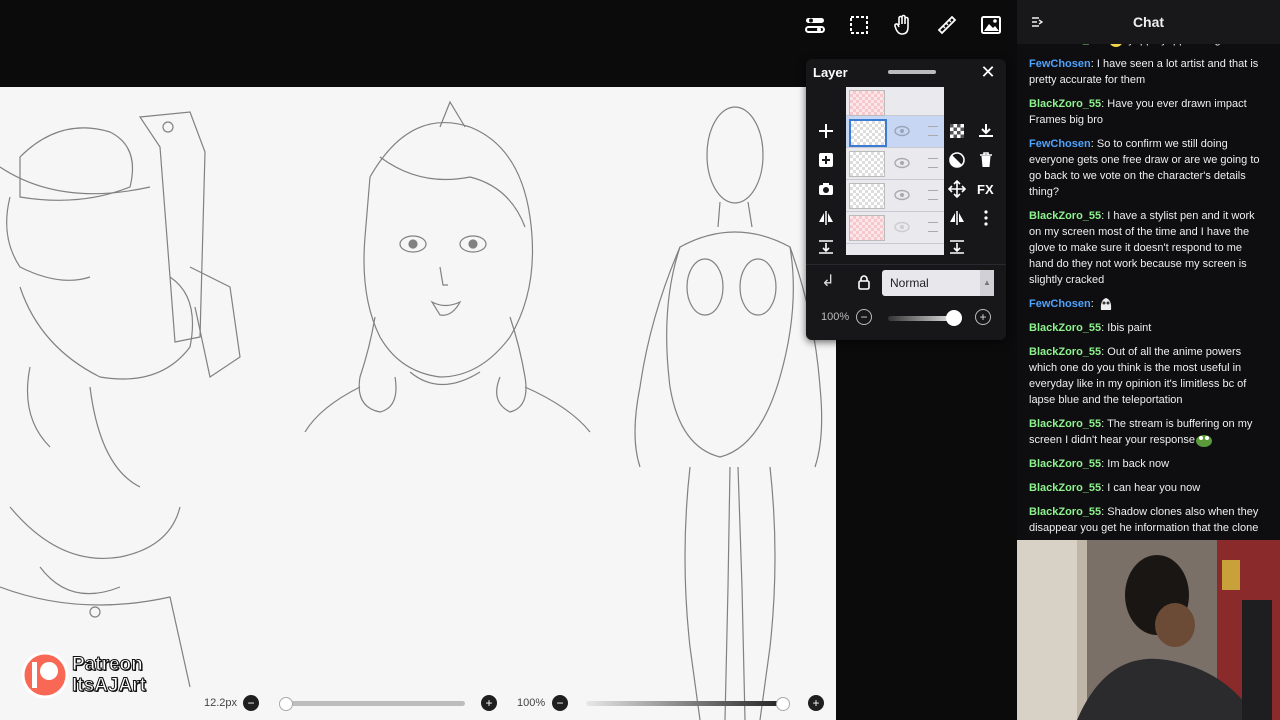  What do you see at coordinates (783, 704) in the screenshot?
I see `brush-opacity-slider-handle` at bounding box center [783, 704].